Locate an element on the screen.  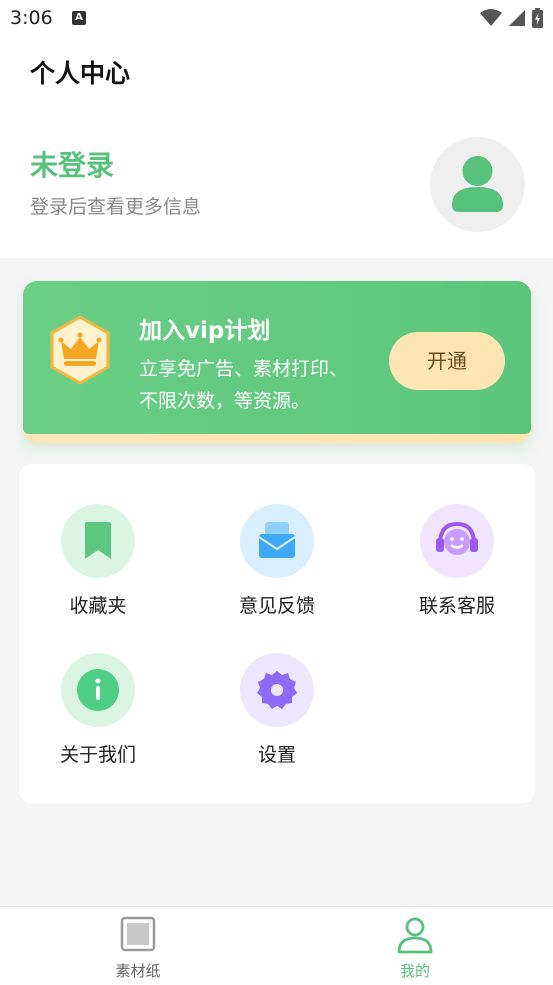
tab-materials: 素材纸 is located at coordinates (138, 948).